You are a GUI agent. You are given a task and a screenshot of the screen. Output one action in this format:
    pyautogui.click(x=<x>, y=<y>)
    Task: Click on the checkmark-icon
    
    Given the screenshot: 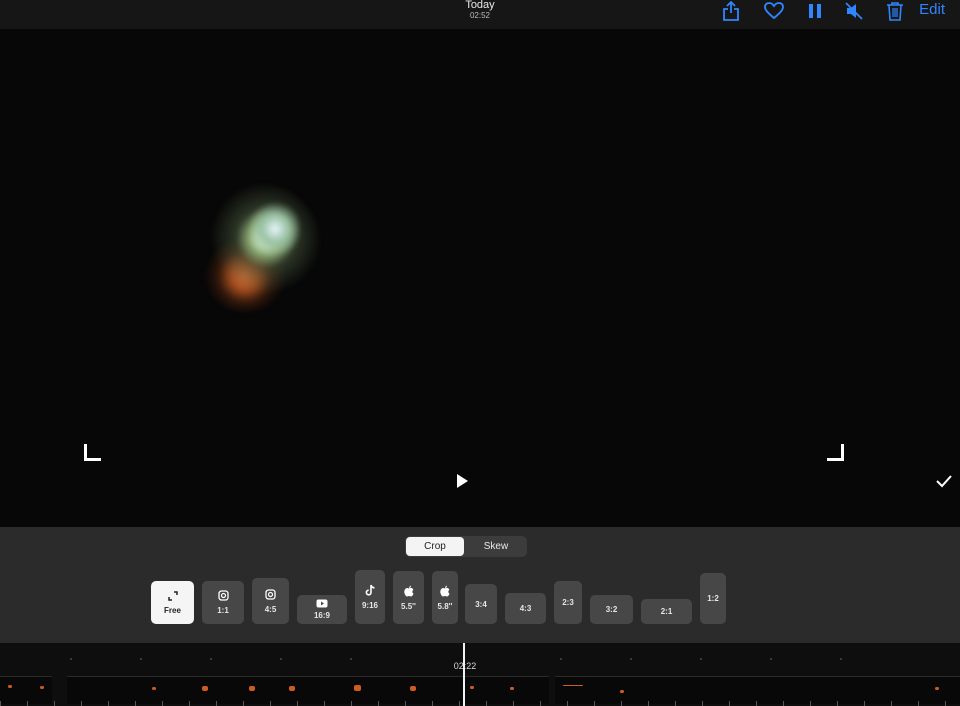 What is the action you would take?
    pyautogui.click(x=944, y=481)
    